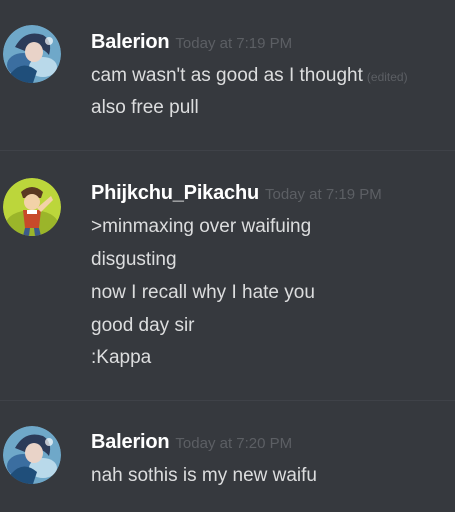  Describe the element at coordinates (201, 226) in the screenshot. I see `message-text: >minmaxing over waifuing` at that location.